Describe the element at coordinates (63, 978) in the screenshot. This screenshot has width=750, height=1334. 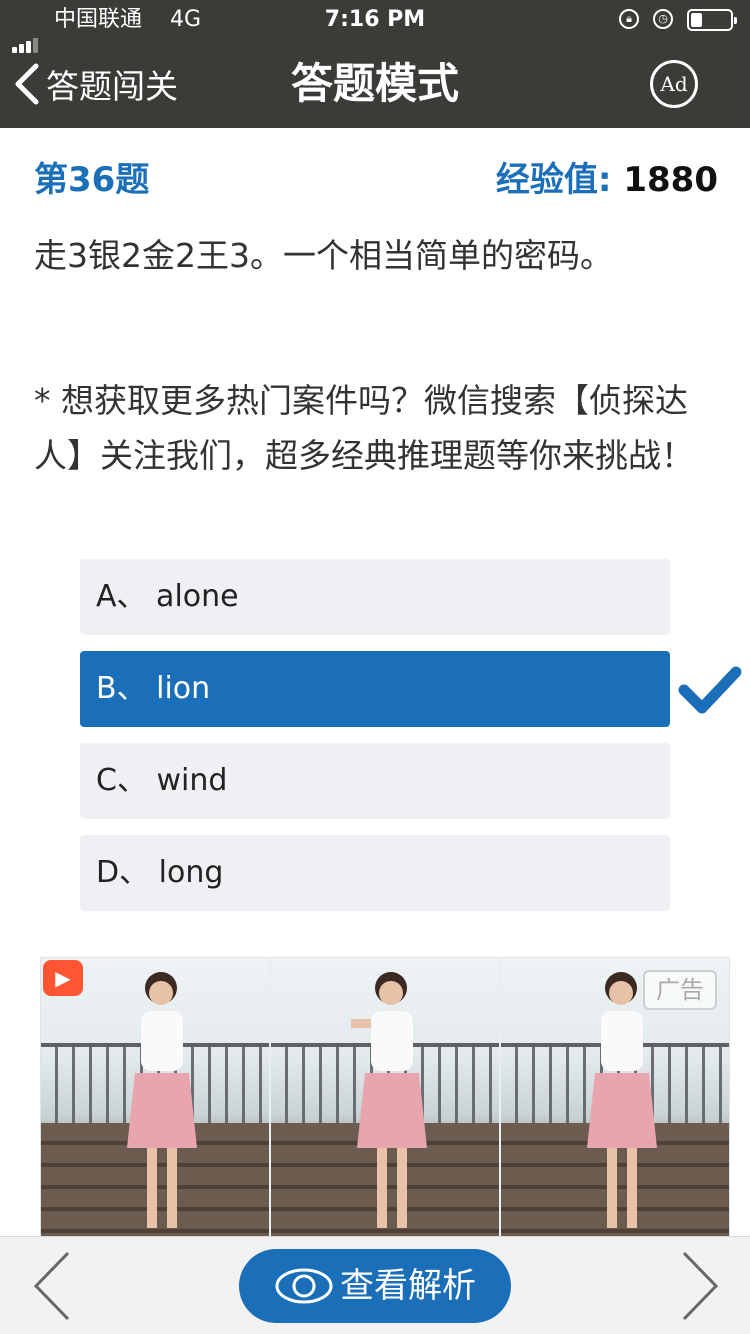
I see `video-app-icon: ▶` at that location.